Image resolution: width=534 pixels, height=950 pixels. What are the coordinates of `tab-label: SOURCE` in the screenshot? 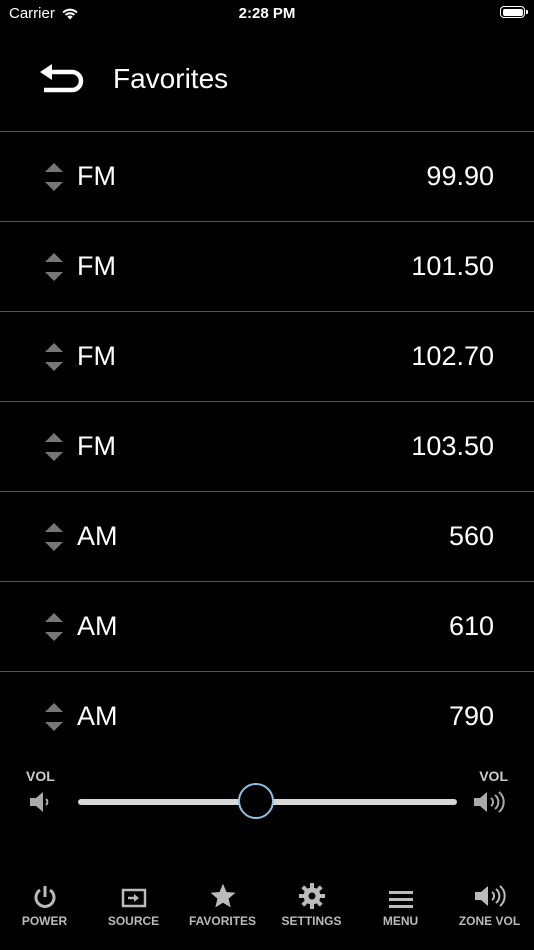 It's located at (133, 921).